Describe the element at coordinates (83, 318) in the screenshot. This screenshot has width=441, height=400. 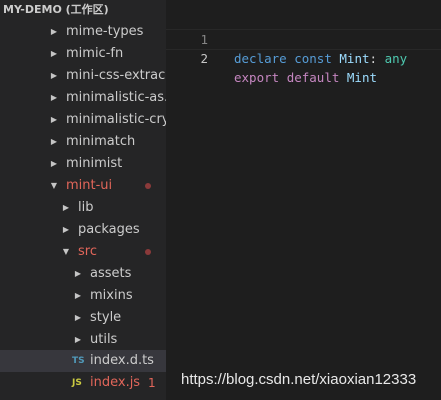
I see `tree-item-style: ▶ style` at that location.